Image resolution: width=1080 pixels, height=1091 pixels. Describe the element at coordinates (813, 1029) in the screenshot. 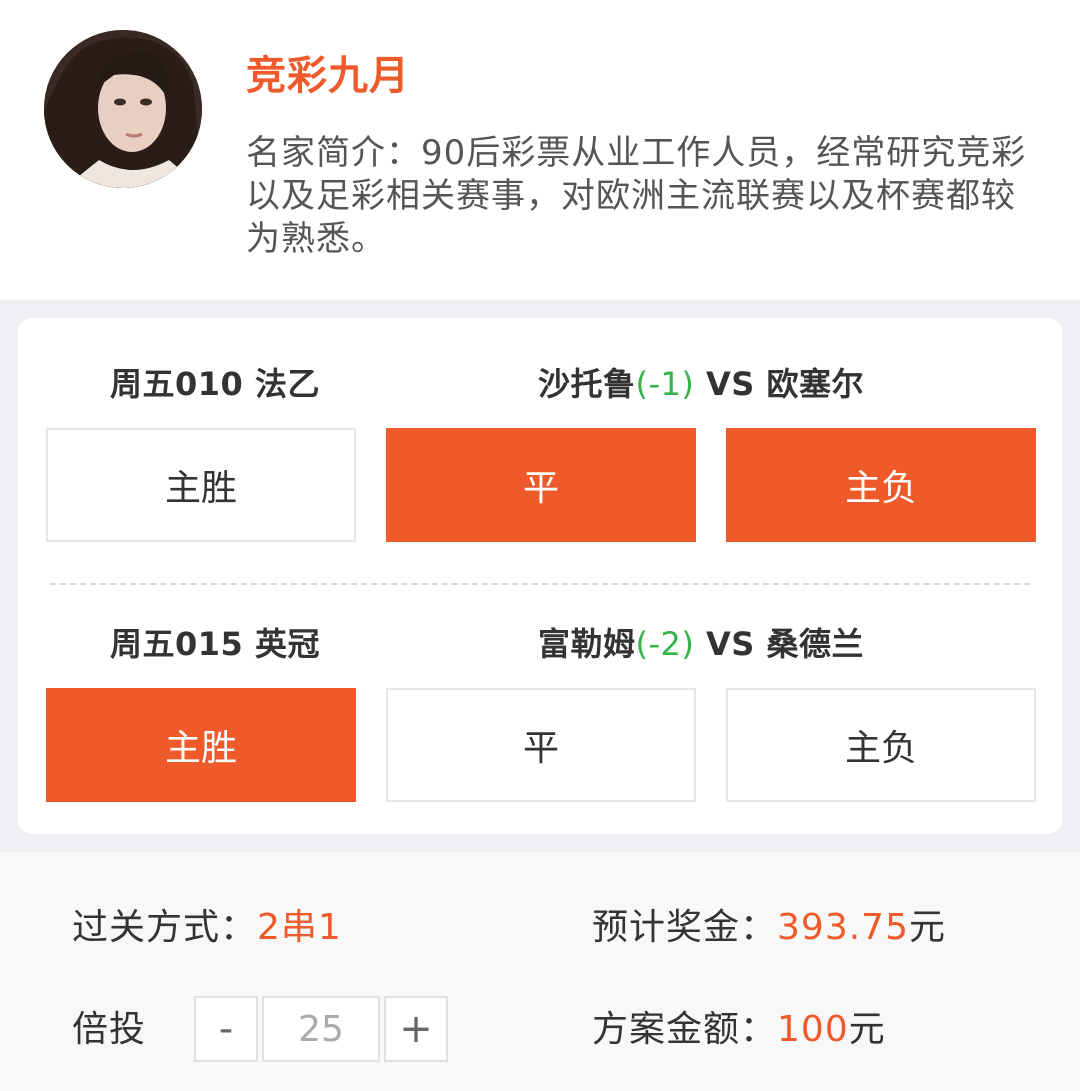

I see `amount-value: 100` at that location.